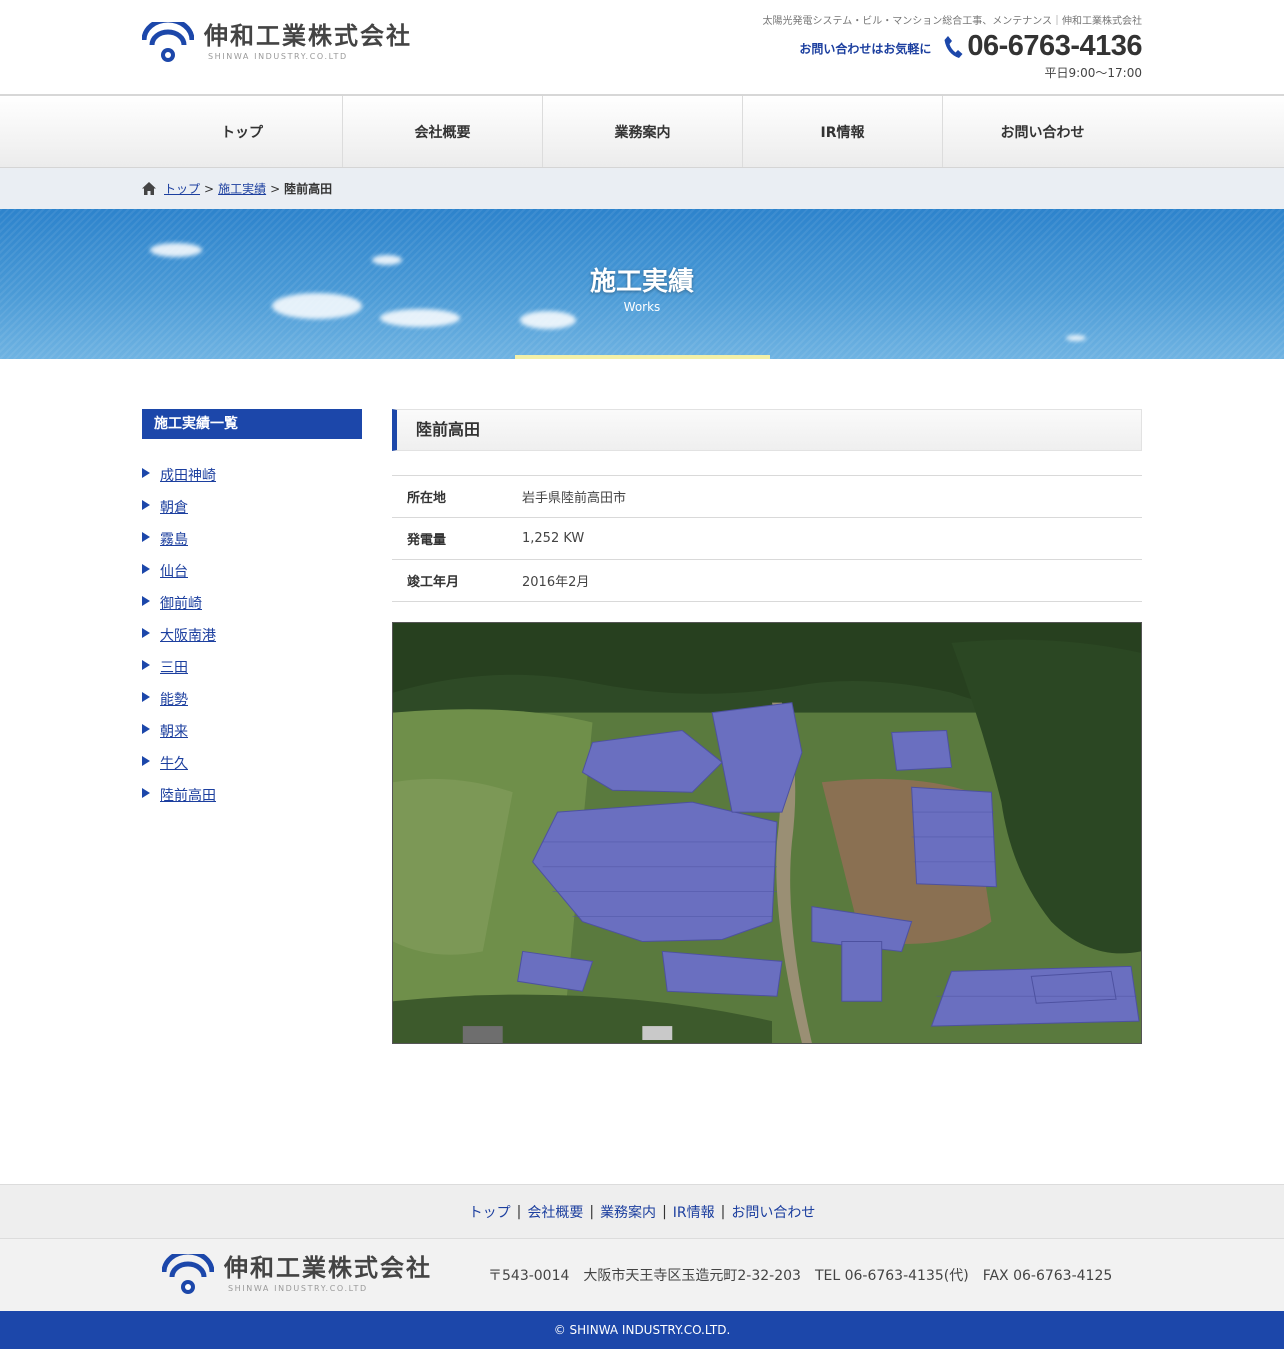 The image size is (1284, 1350). I want to click on header-contact: お問い合わせはお気軽に 06-6763-4136, so click(970, 46).